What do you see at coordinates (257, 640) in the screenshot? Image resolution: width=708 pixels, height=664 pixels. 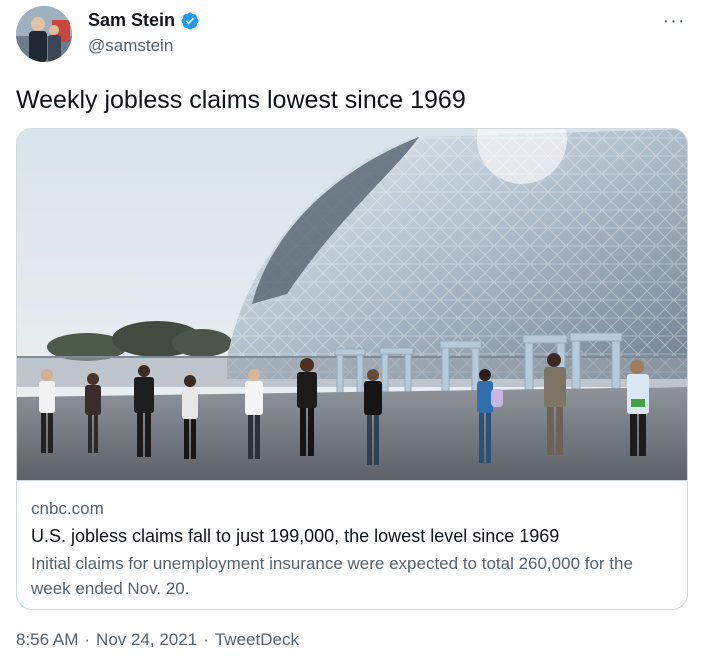 I see `tweet-source: TweetDeck` at bounding box center [257, 640].